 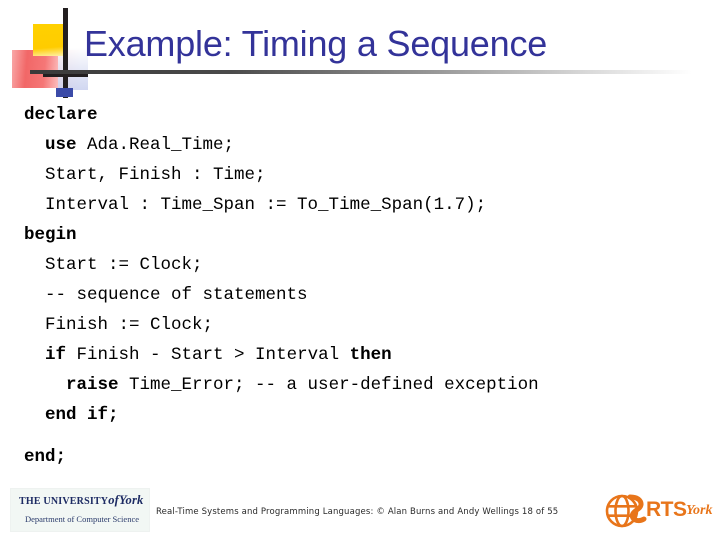 What do you see at coordinates (364, 115) in the screenshot?
I see `code-line: declare` at bounding box center [364, 115].